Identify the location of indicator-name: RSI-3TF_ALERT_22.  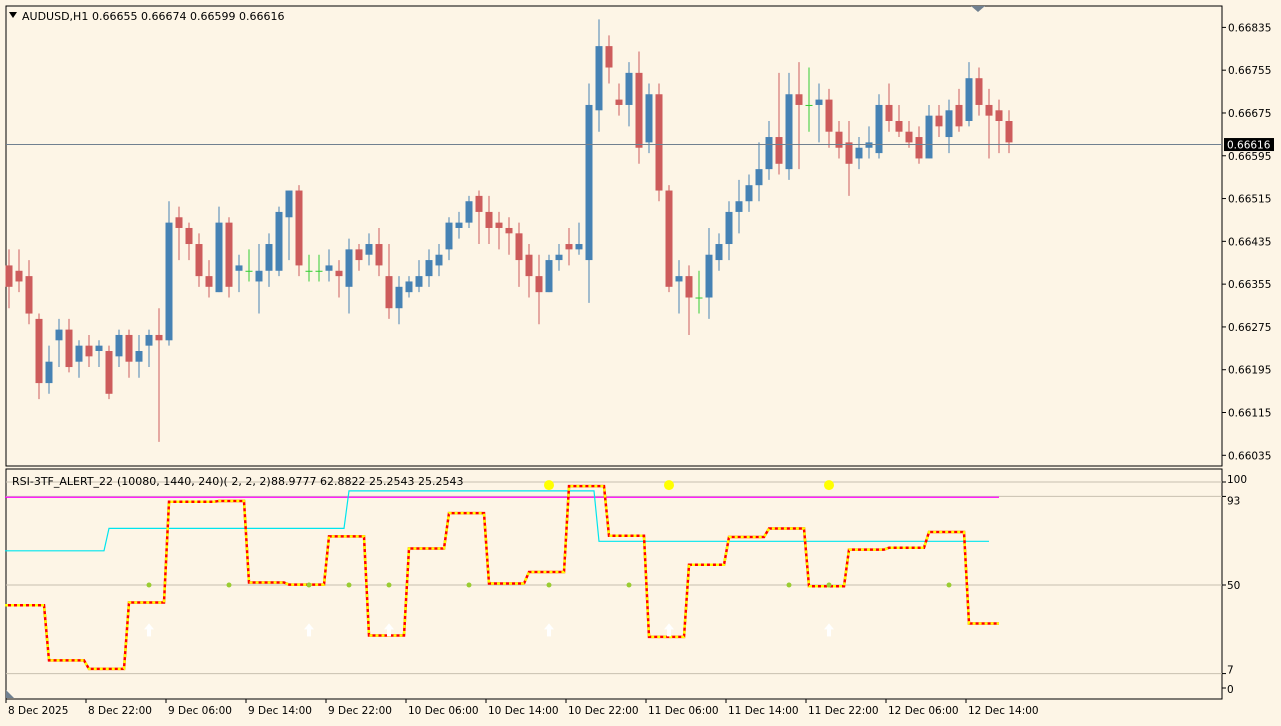
(62, 481).